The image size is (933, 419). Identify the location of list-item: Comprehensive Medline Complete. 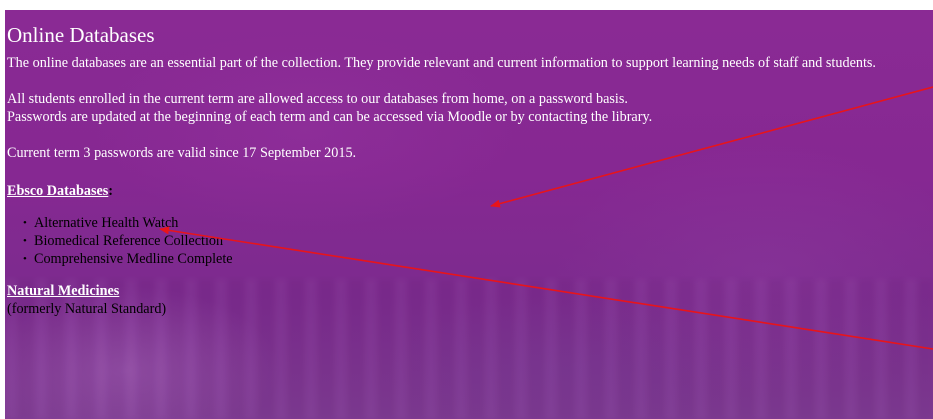
(471, 259).